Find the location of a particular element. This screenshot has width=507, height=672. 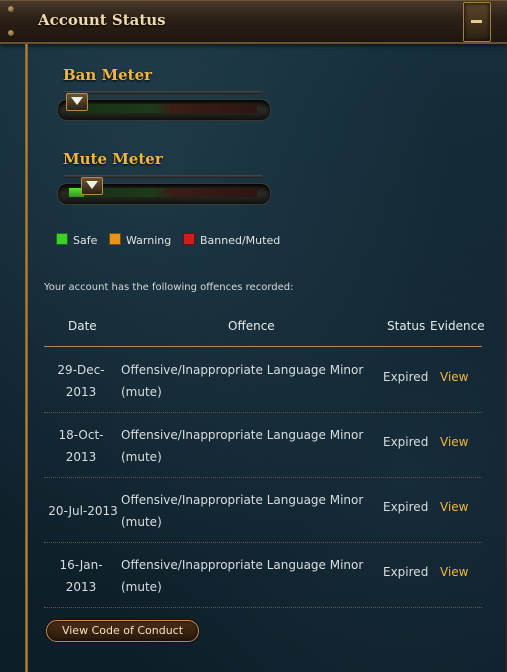

legend-item-banned-muted: Banned/Muted is located at coordinates (231, 240).